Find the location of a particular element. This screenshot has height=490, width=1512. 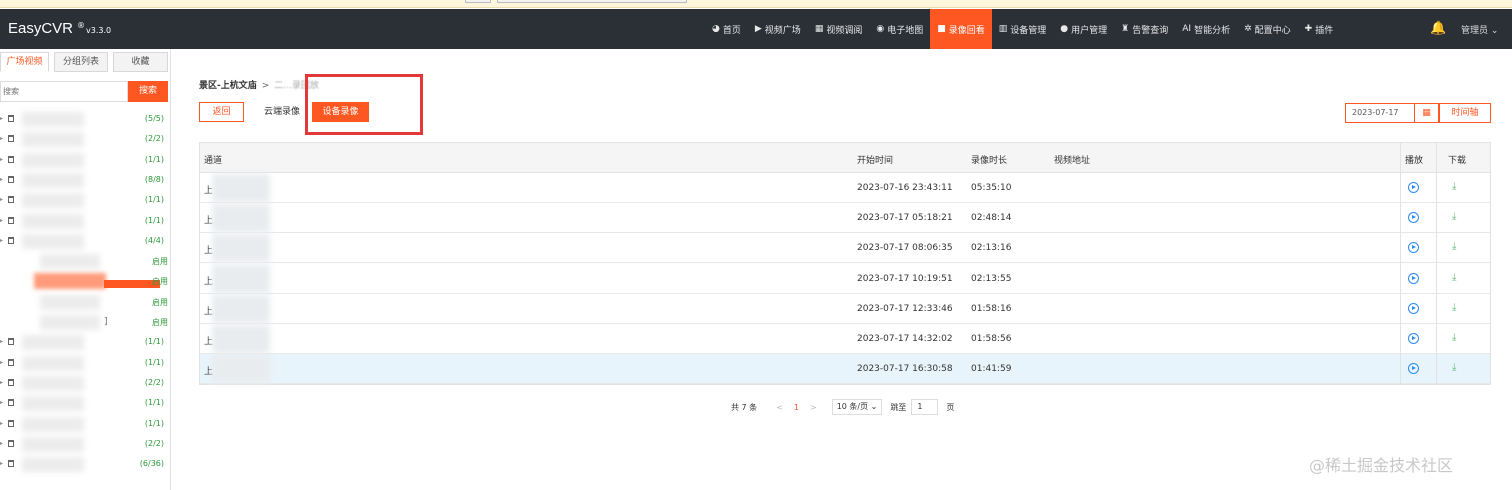

timeline-button: 时间轴 is located at coordinates (1465, 113).